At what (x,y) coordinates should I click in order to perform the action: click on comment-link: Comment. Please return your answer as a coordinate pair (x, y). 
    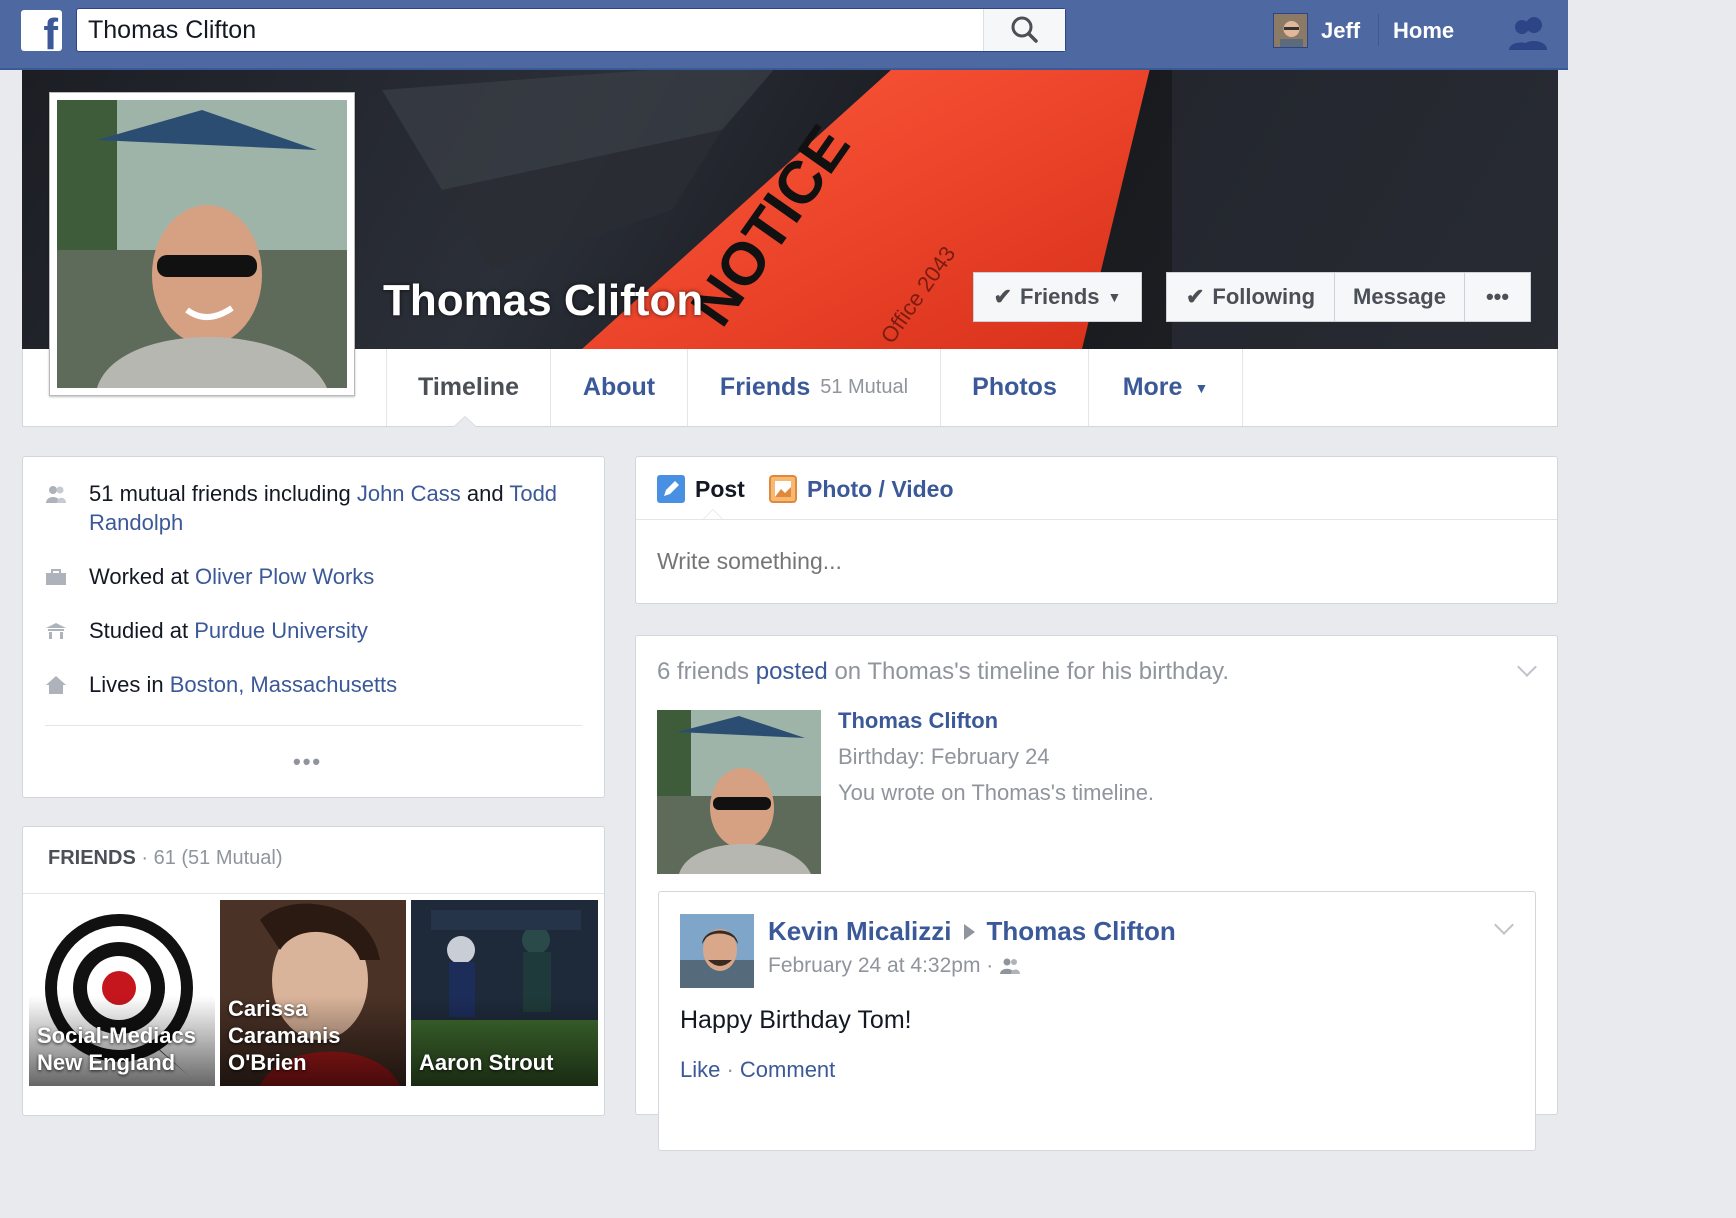
    Looking at the image, I should click on (787, 1069).